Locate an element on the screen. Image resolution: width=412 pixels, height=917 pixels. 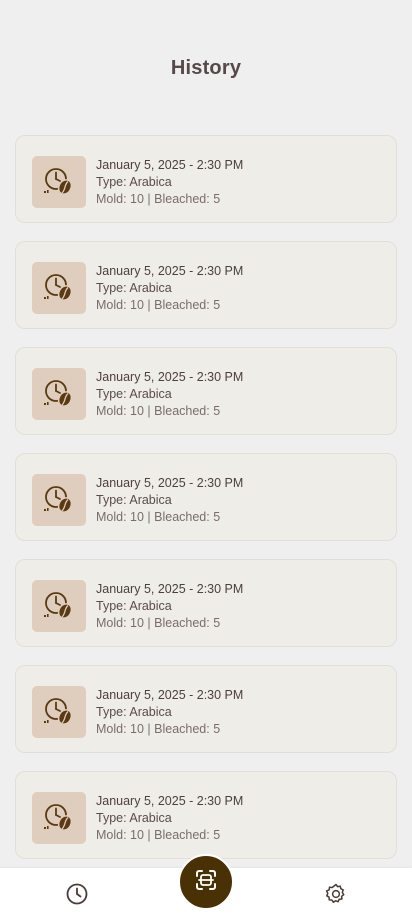
scan-icon is located at coordinates (206, 882).